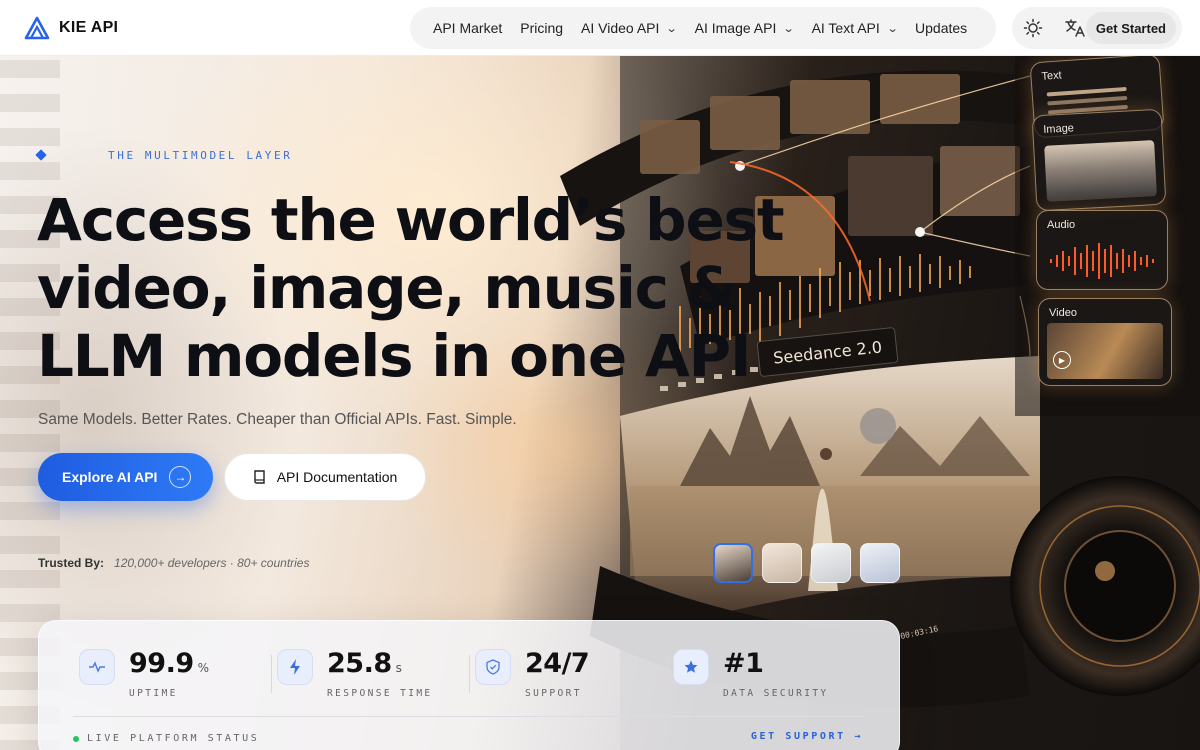 The image size is (1200, 750). I want to click on logo-text: KIE API, so click(89, 27).